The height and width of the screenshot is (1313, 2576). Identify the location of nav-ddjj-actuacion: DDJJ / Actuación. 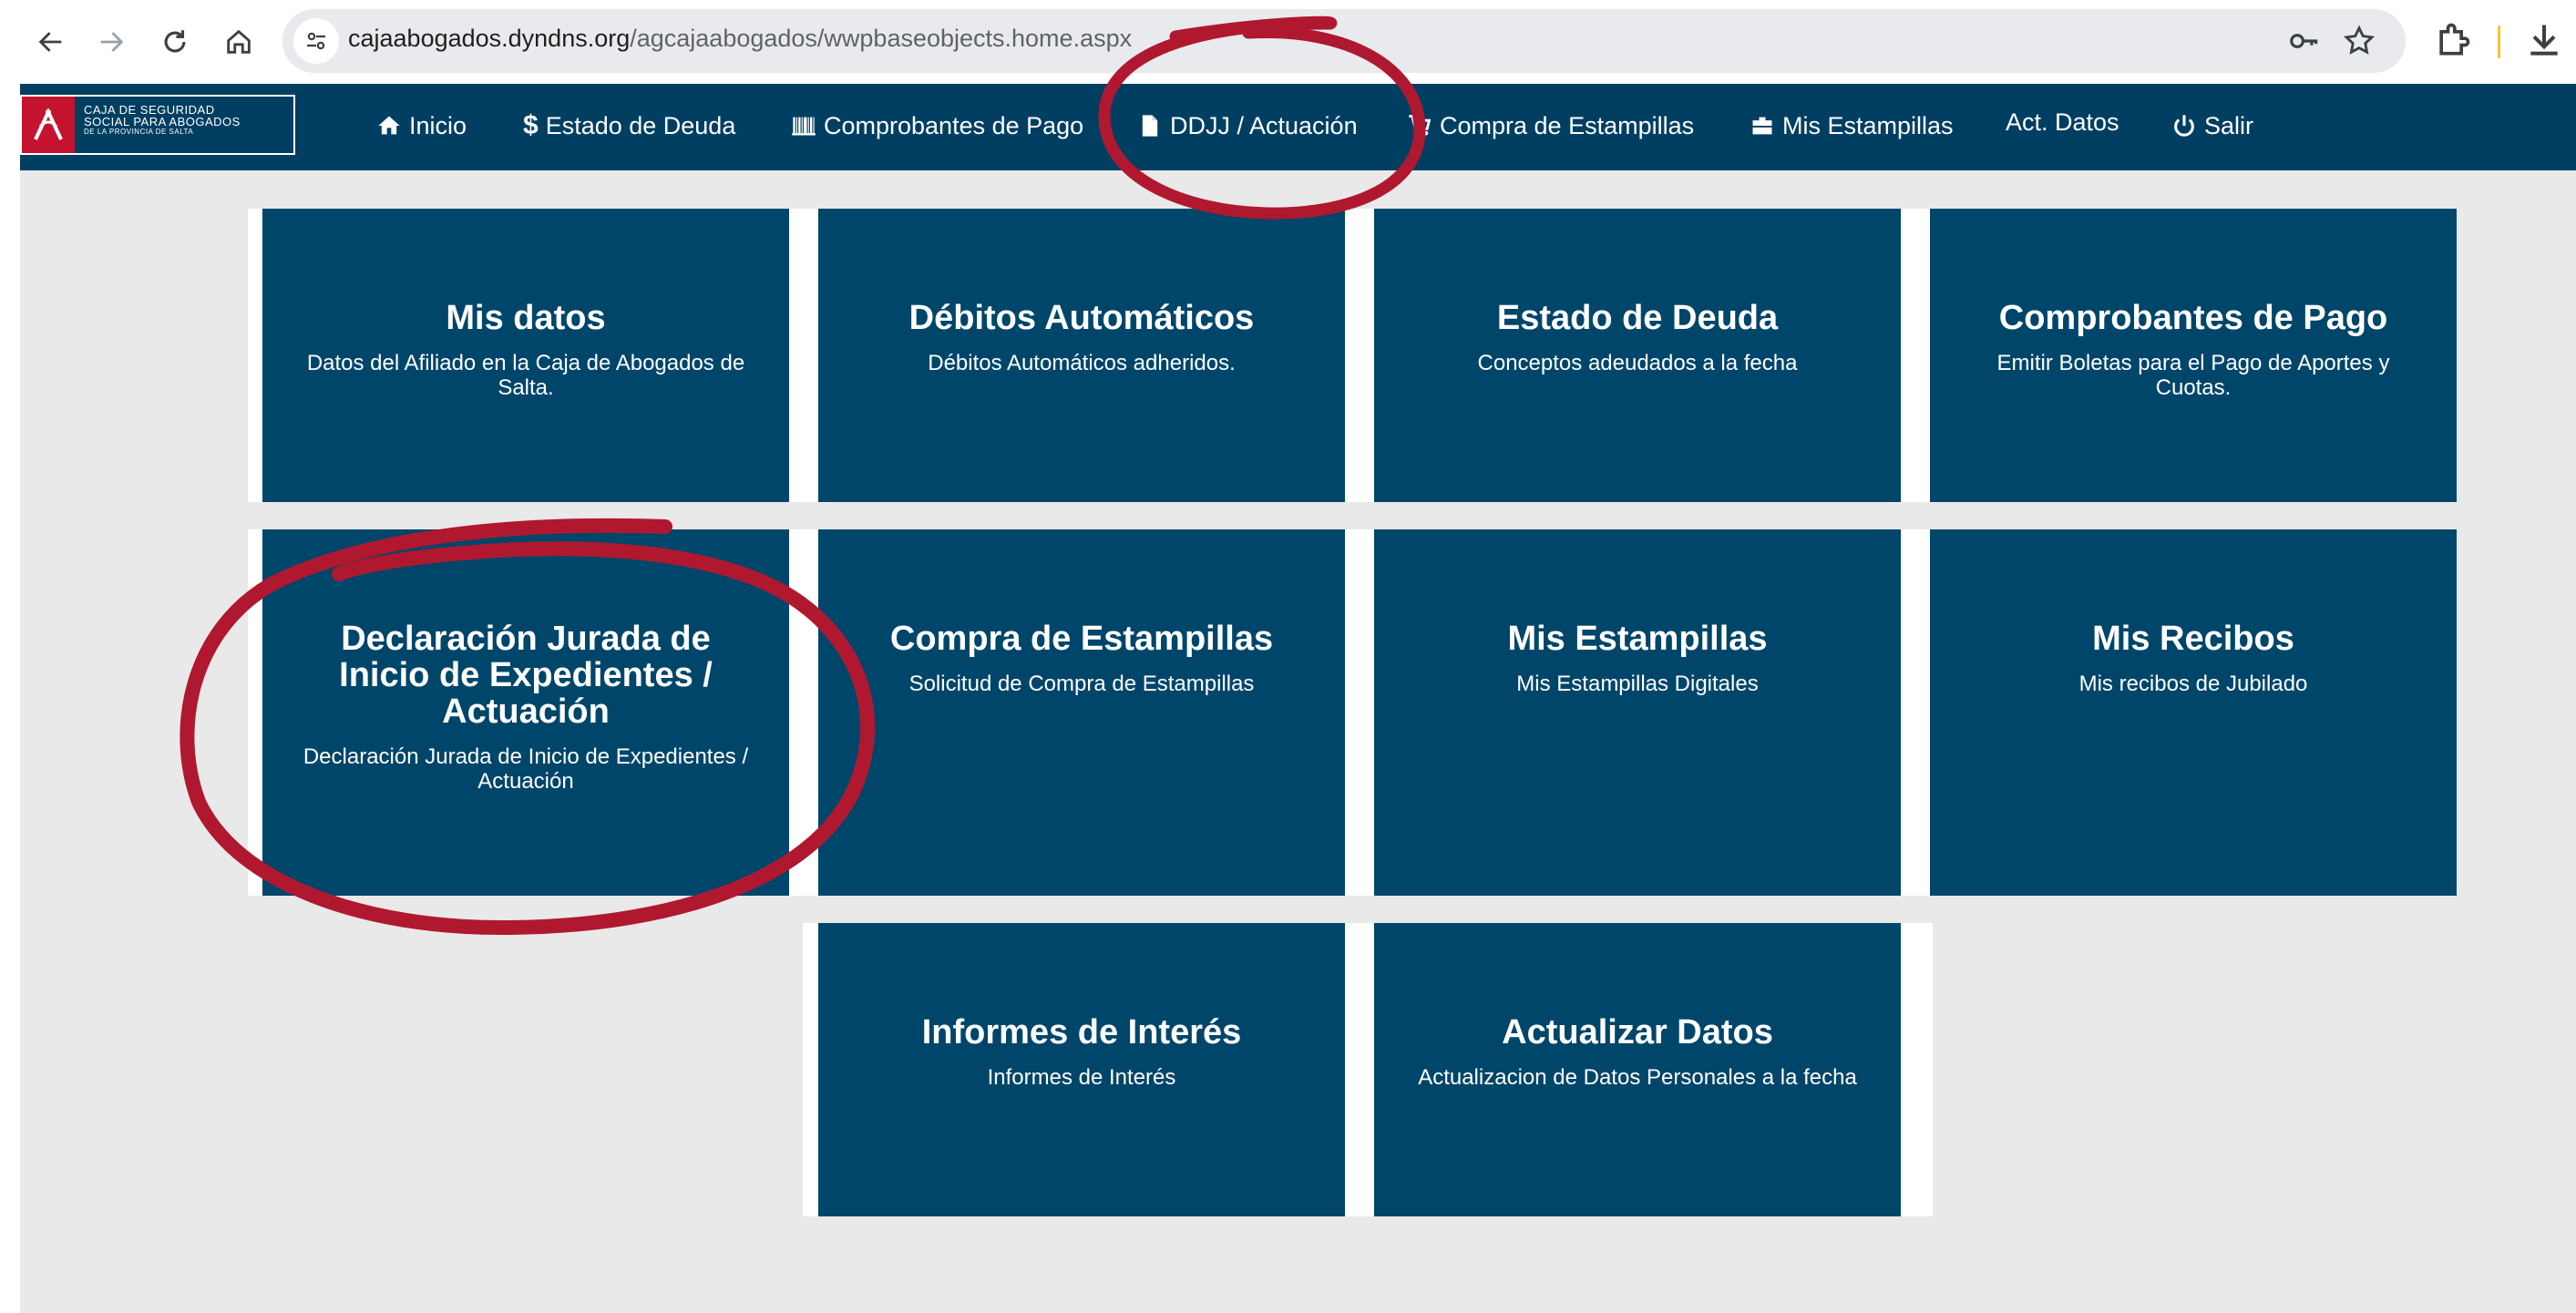
(1247, 126).